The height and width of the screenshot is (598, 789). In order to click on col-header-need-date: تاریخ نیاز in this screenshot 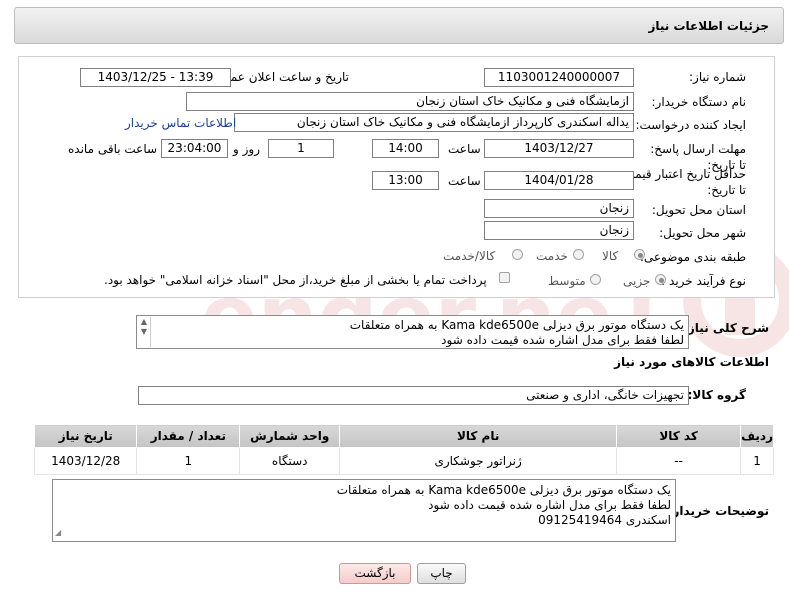, I will do `click(85, 436)`.